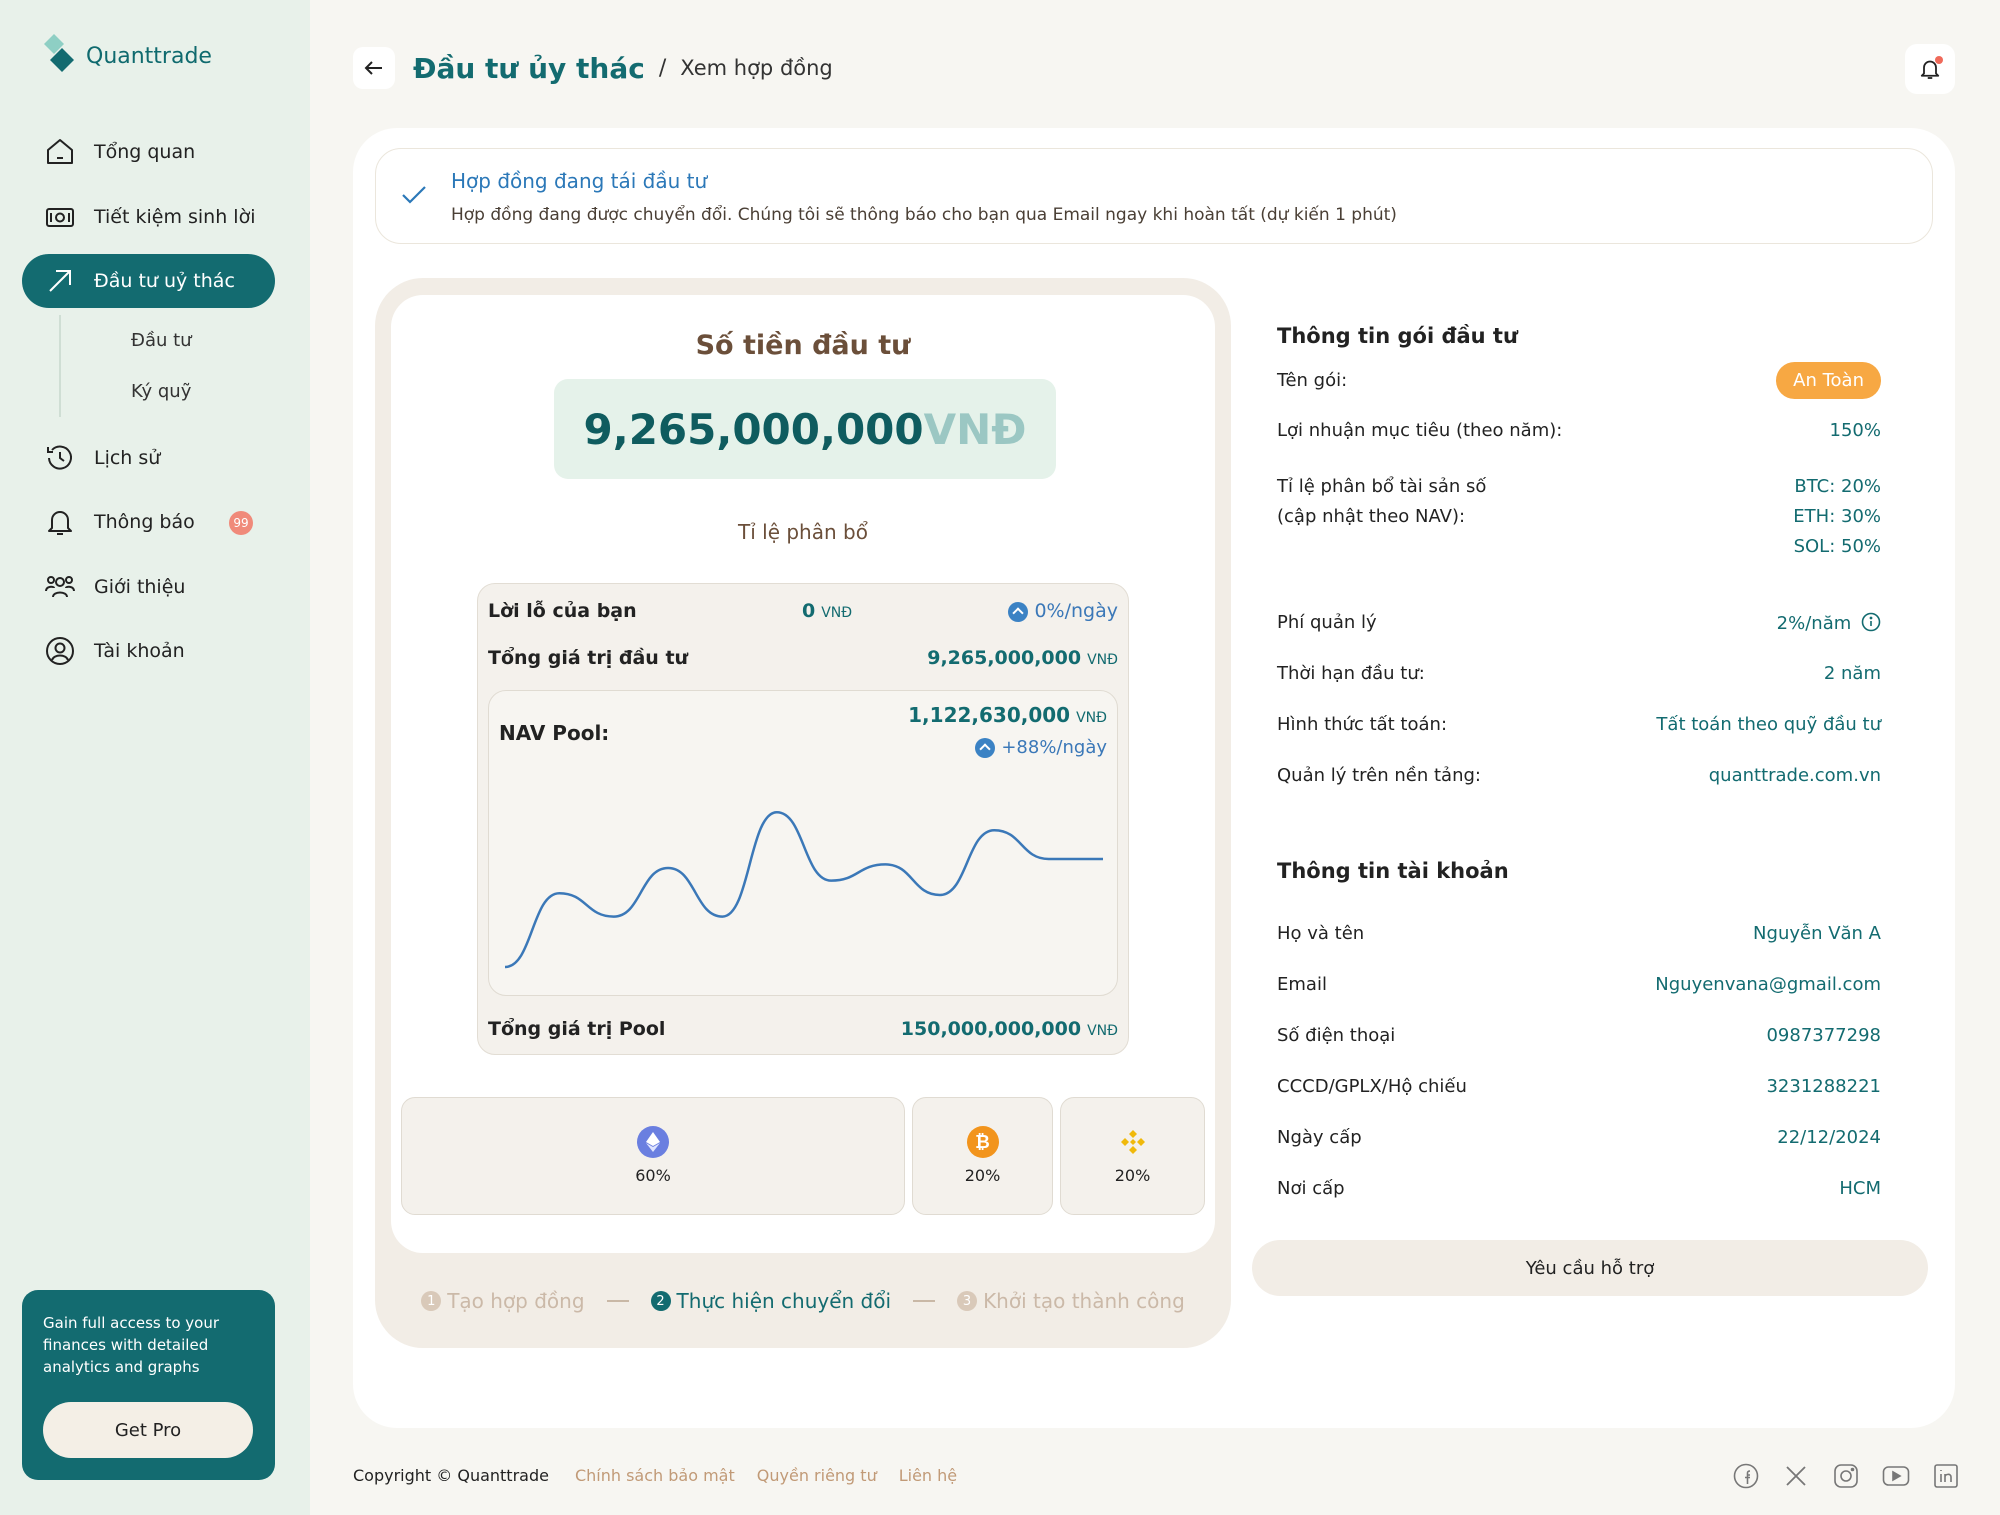 This screenshot has height=1515, width=2000. What do you see at coordinates (653, 1142) in the screenshot?
I see `ethereum-icon` at bounding box center [653, 1142].